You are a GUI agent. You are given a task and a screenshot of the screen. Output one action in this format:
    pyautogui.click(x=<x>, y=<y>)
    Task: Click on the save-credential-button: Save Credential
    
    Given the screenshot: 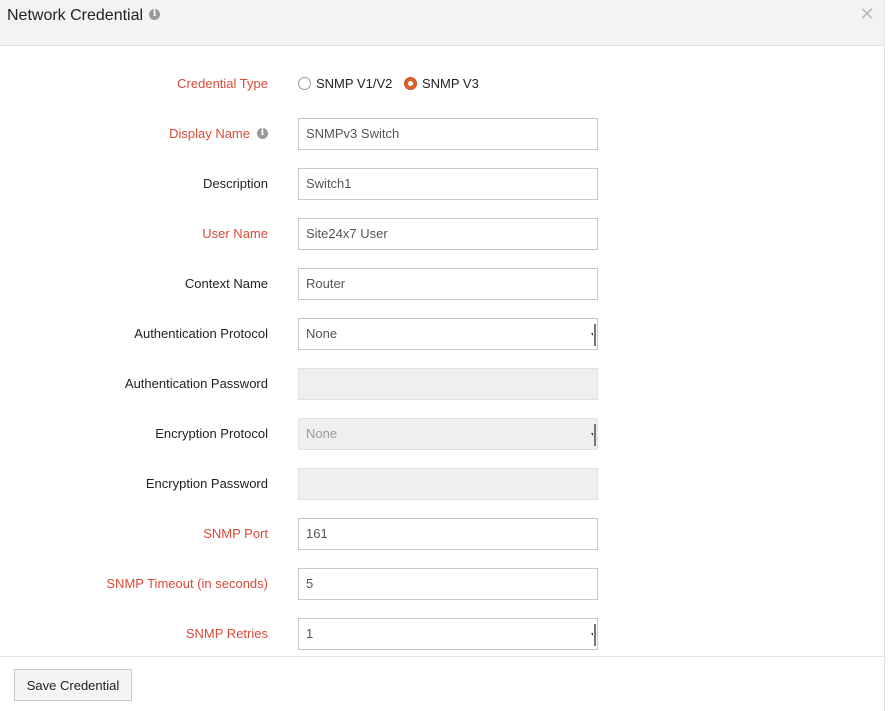 What is the action you would take?
    pyautogui.click(x=73, y=685)
    